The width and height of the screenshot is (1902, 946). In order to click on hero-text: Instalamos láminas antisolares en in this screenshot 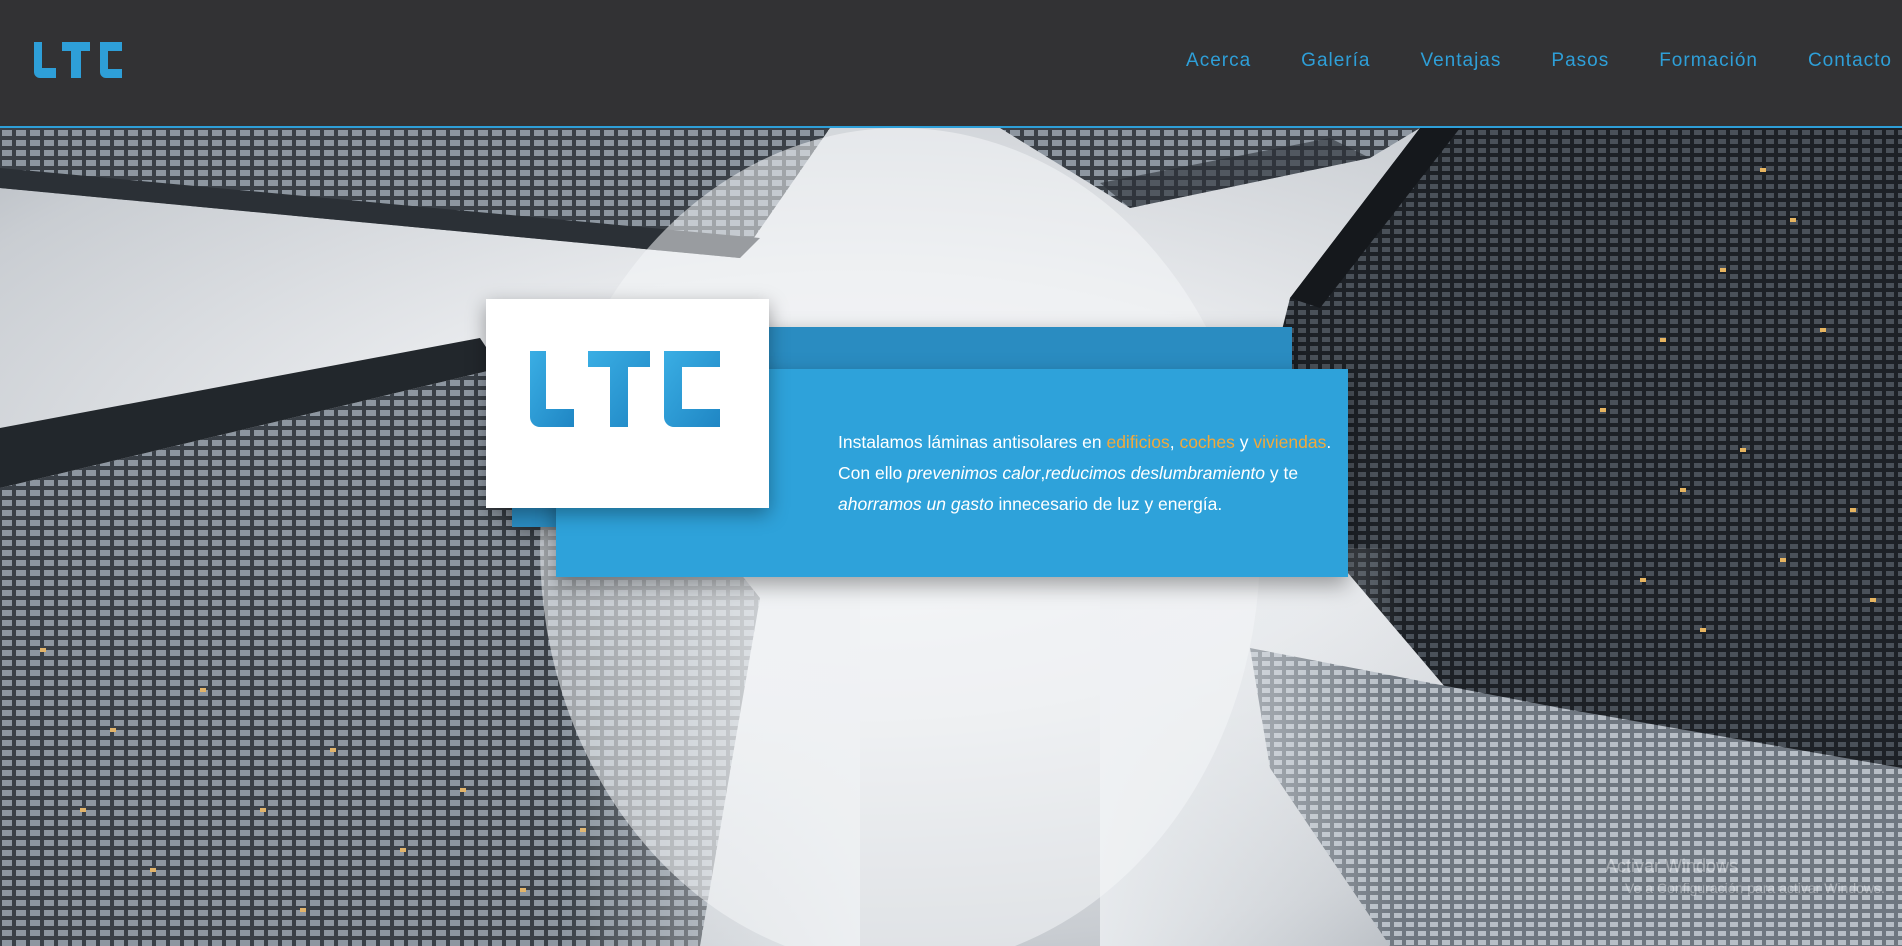, I will do `click(972, 442)`.